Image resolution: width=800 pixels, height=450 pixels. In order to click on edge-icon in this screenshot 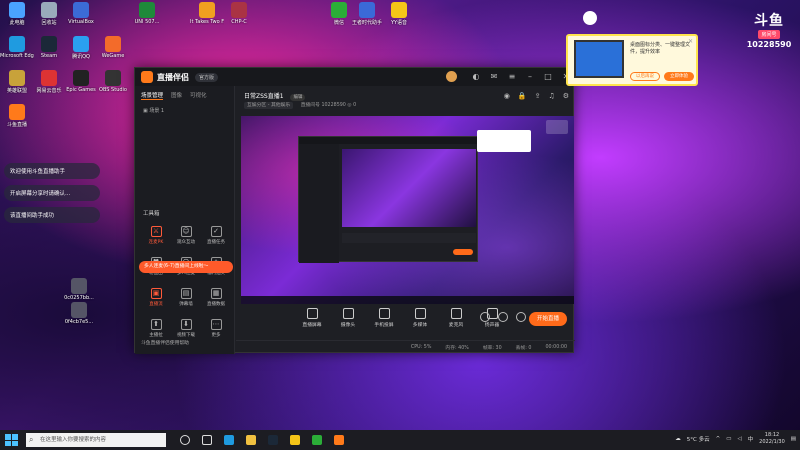, I will do `click(229, 440)`.